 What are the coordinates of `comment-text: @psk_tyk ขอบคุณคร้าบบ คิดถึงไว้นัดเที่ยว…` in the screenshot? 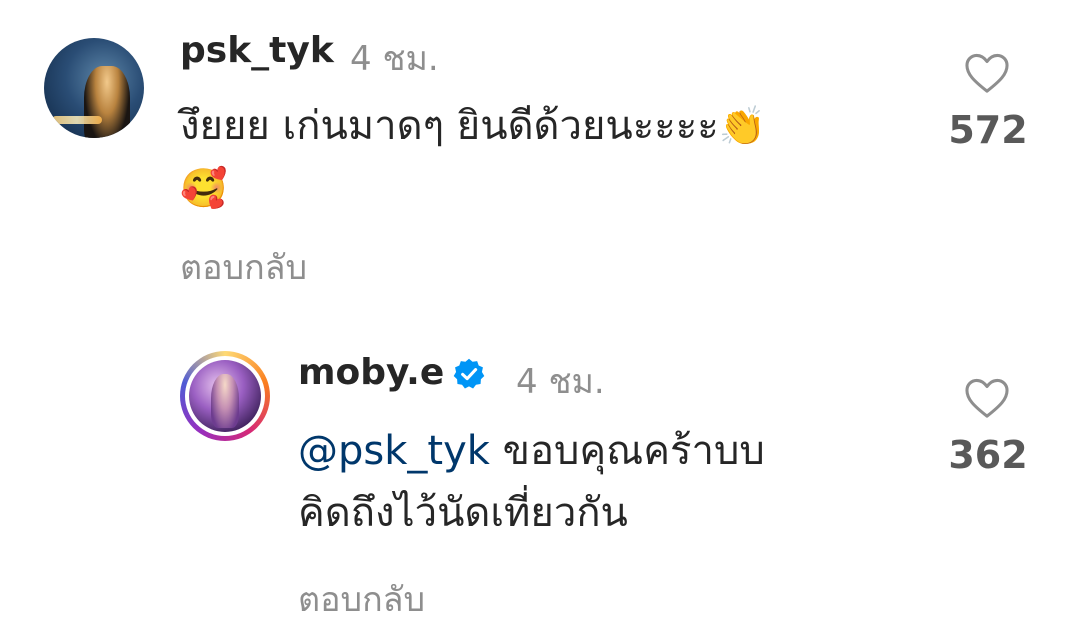 It's located at (608, 482).